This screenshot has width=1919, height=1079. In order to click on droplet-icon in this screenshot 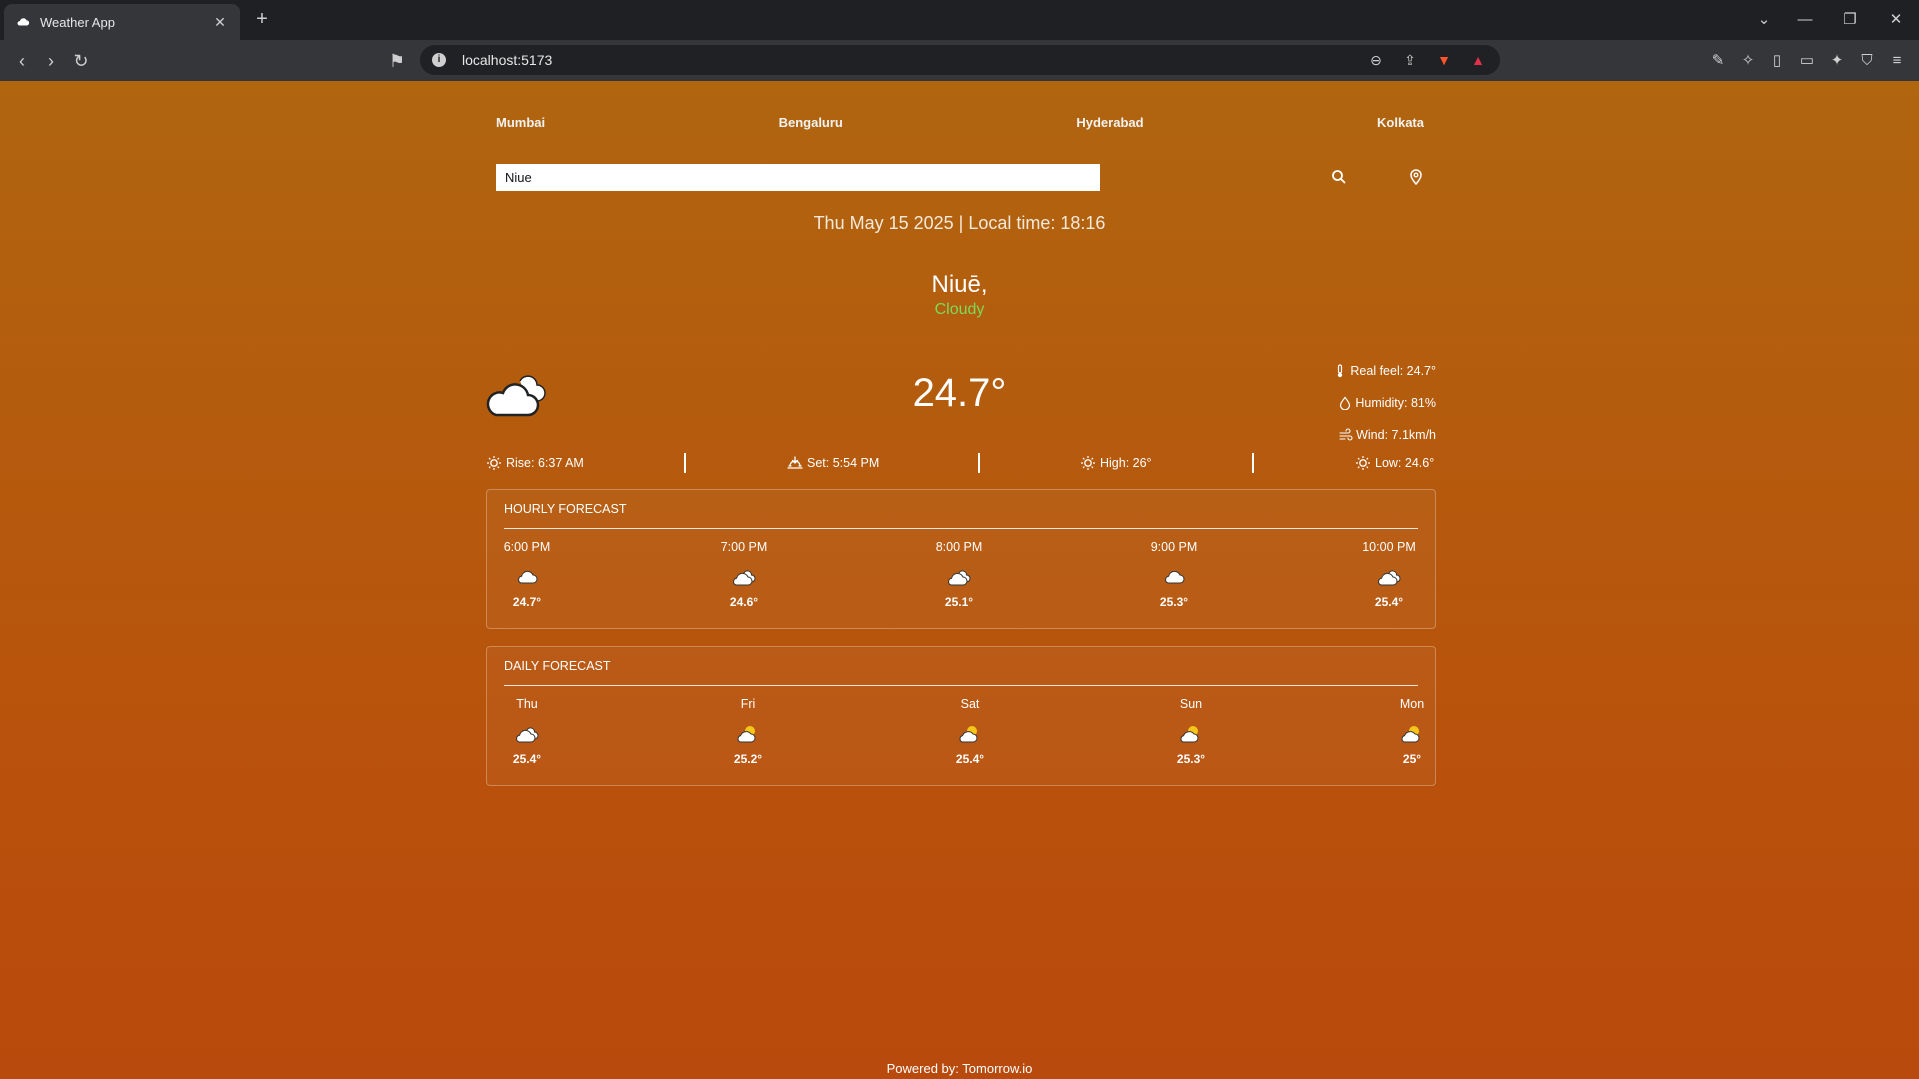, I will do `click(1345, 403)`.